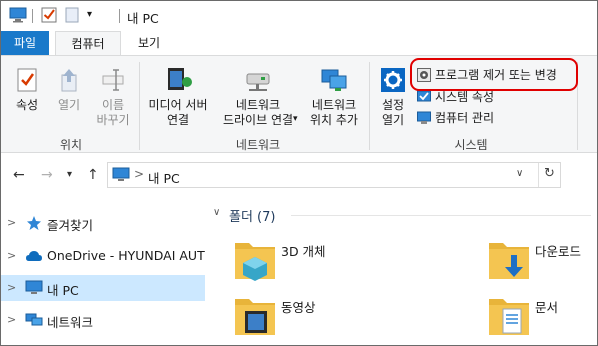 Image resolution: width=598 pixels, height=346 pixels. What do you see at coordinates (113, 112) in the screenshot?
I see `rename-label: 이름 바꾸기` at bounding box center [113, 112].